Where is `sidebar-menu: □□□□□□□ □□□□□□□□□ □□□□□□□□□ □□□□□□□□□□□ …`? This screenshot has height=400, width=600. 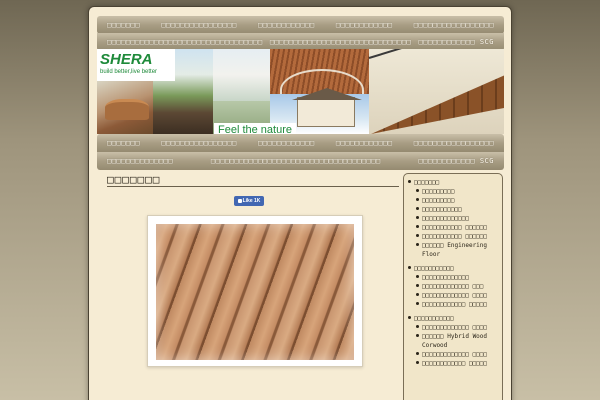 sidebar-menu: □□□□□□□ □□□□□□□□□ □□□□□□□□□ □□□□□□□□□□□ … is located at coordinates (453, 286).